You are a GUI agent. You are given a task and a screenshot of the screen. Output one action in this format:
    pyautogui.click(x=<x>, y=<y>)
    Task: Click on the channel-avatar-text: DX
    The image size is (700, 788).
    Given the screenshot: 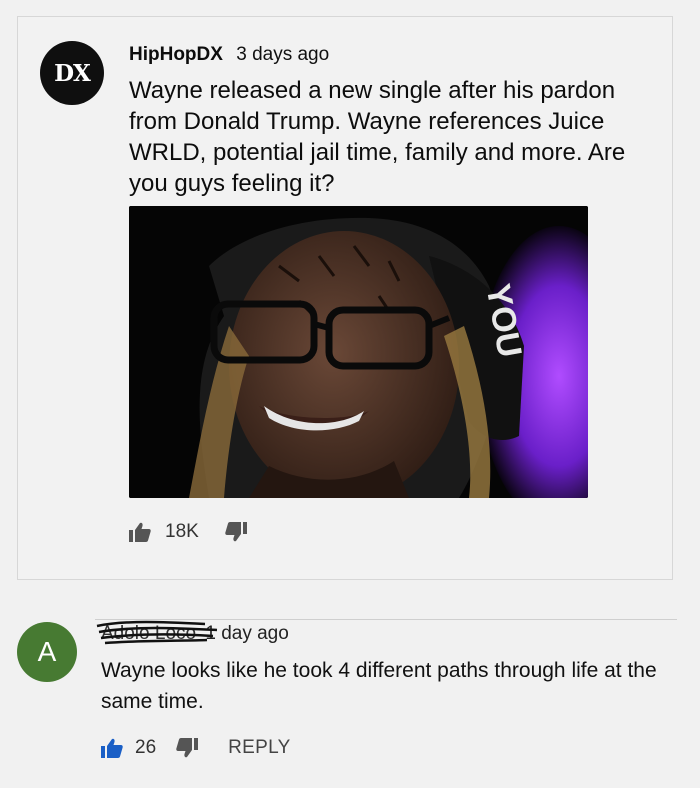 What is the action you would take?
    pyautogui.click(x=72, y=73)
    